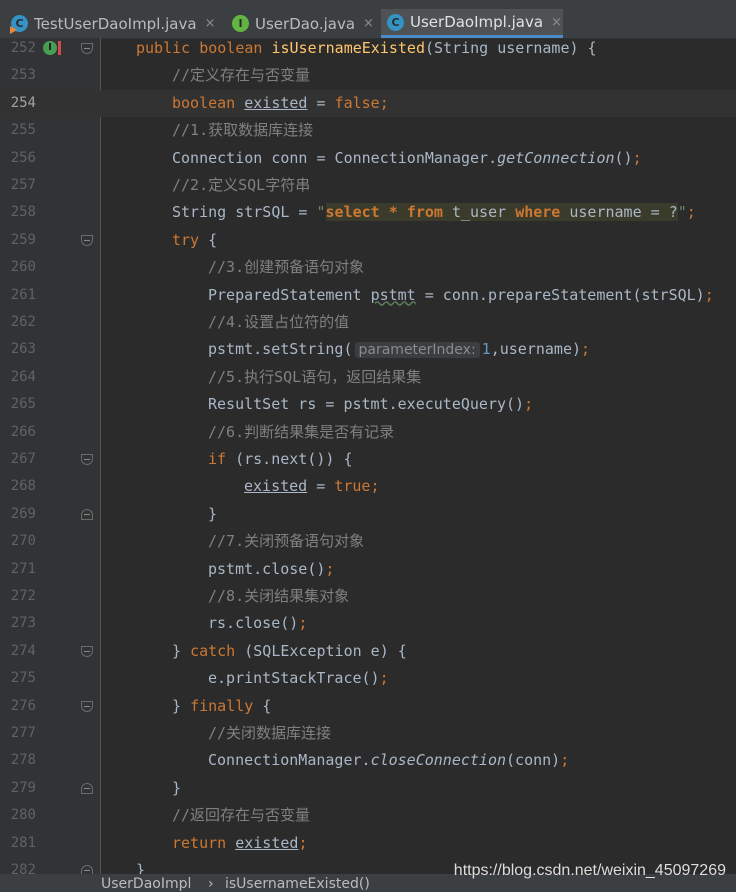 Image resolution: width=736 pixels, height=892 pixels. I want to click on code-line: 264 //5.执行SQL语句，返回结果集, so click(368, 377).